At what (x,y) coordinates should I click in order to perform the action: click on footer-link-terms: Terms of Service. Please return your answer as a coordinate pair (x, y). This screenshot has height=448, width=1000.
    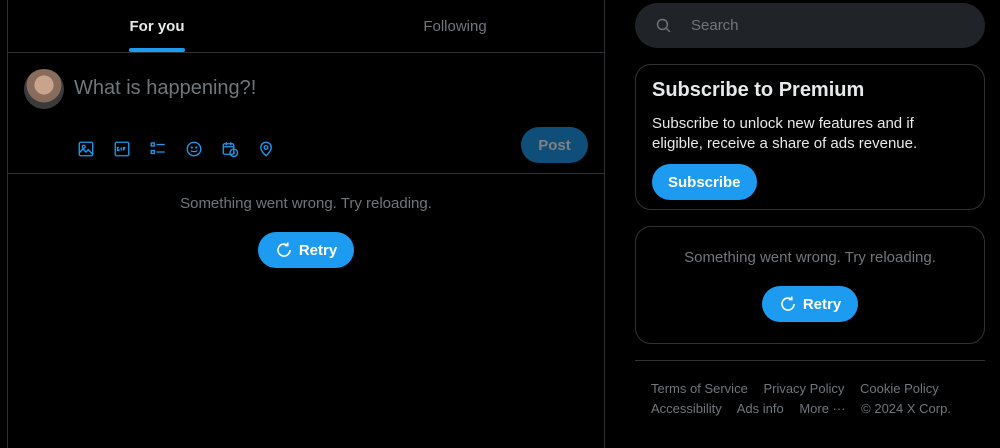
    Looking at the image, I should click on (699, 388).